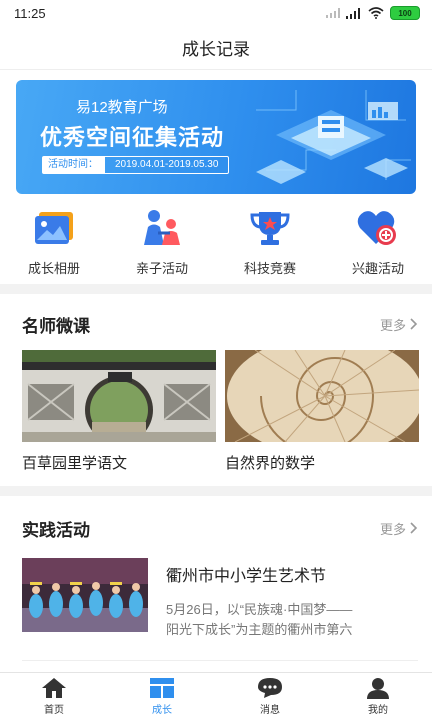 Image resolution: width=432 pixels, height=720 pixels. What do you see at coordinates (353, 13) in the screenshot?
I see `hd-signal-icon` at bounding box center [353, 13].